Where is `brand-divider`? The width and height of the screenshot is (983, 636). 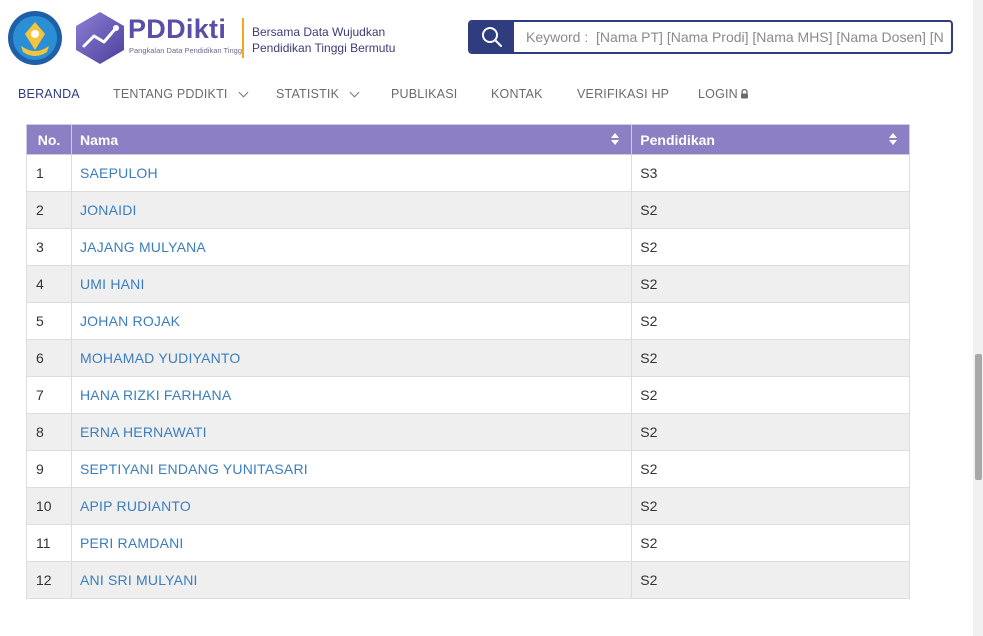 brand-divider is located at coordinates (243, 38).